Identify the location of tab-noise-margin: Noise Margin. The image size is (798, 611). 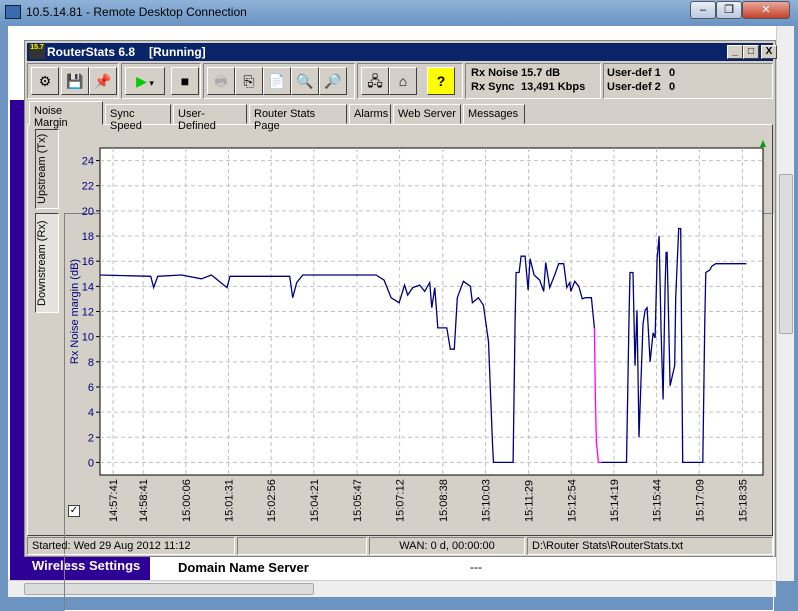
(66, 115).